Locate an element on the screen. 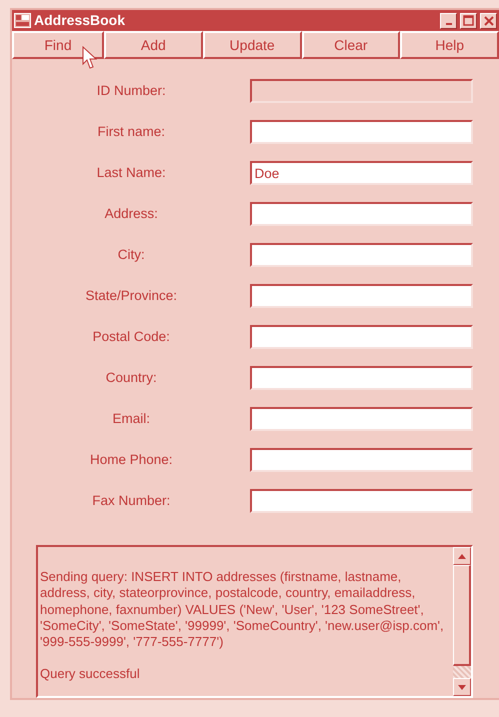  field-label: Fax Number: is located at coordinates (131, 501).